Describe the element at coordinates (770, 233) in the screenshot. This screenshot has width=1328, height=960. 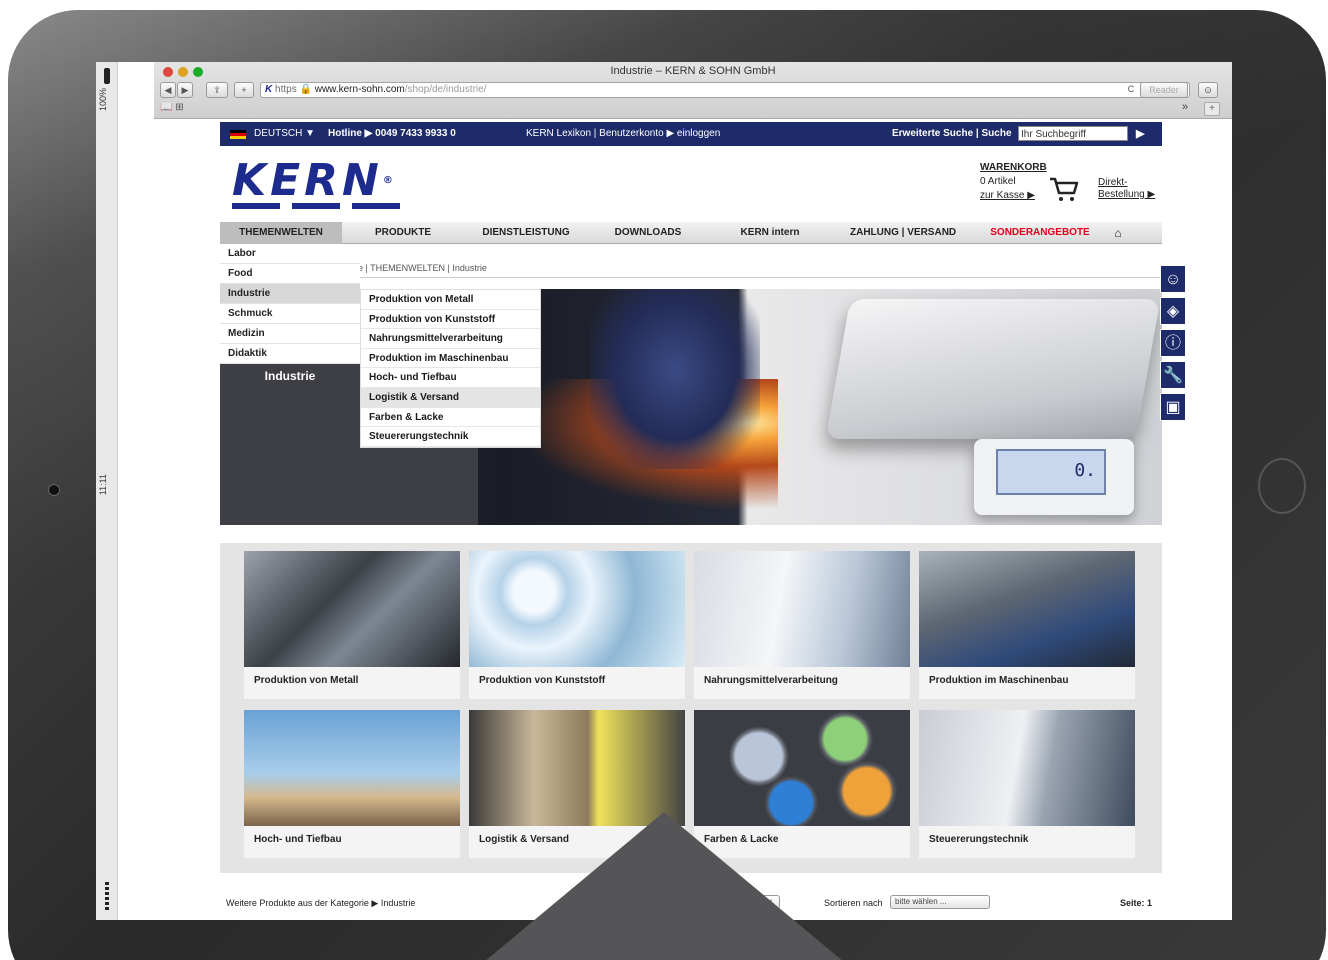
I see `nav-kern-intern: KERN intern` at that location.